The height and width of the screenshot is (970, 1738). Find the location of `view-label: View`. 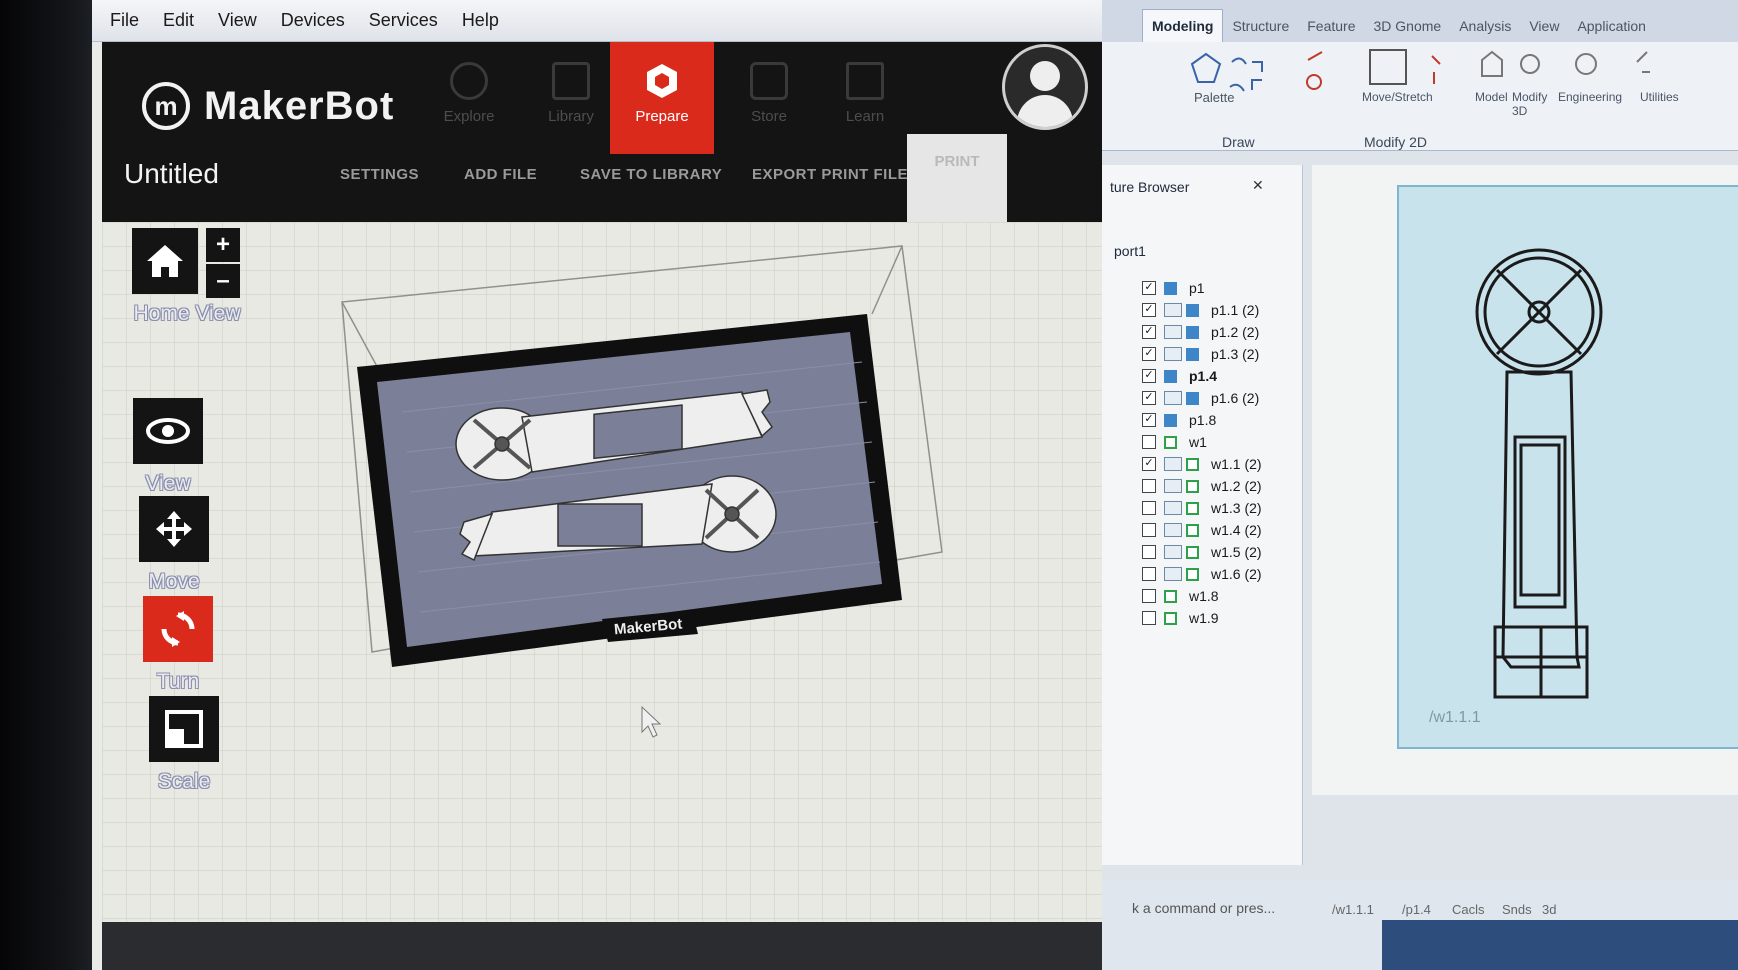

view-label: View is located at coordinates (168, 483).